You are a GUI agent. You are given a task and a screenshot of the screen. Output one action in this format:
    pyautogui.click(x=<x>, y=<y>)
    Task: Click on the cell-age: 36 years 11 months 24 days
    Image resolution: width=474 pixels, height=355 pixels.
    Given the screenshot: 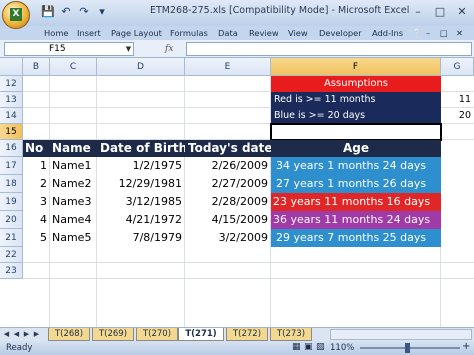 What is the action you would take?
    pyautogui.click(x=356, y=220)
    